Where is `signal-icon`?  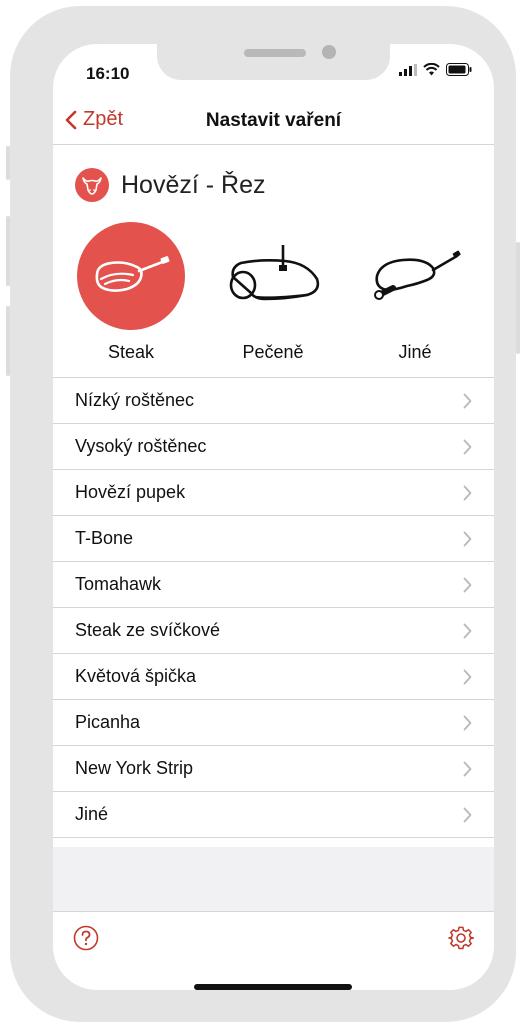 signal-icon is located at coordinates (408, 69).